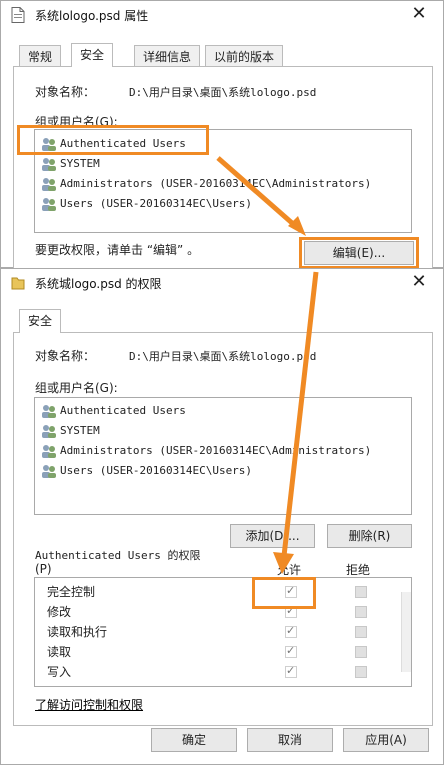  I want to click on group-label: 组或用户名(G):, so click(76, 388).